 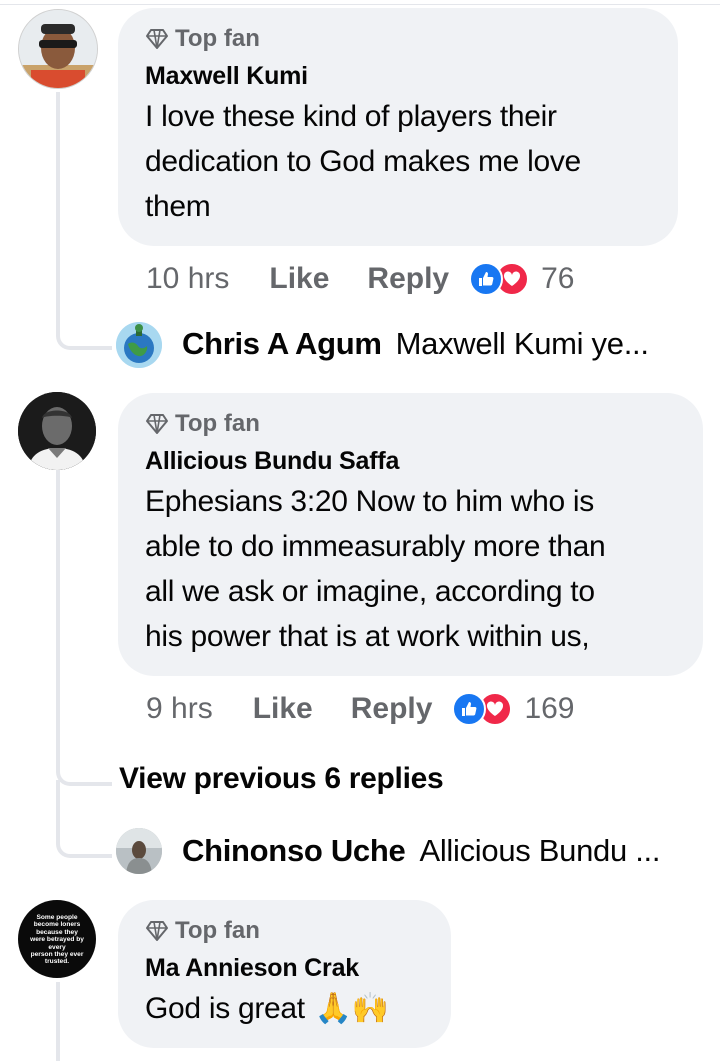 I want to click on comment-line: them, so click(x=178, y=206).